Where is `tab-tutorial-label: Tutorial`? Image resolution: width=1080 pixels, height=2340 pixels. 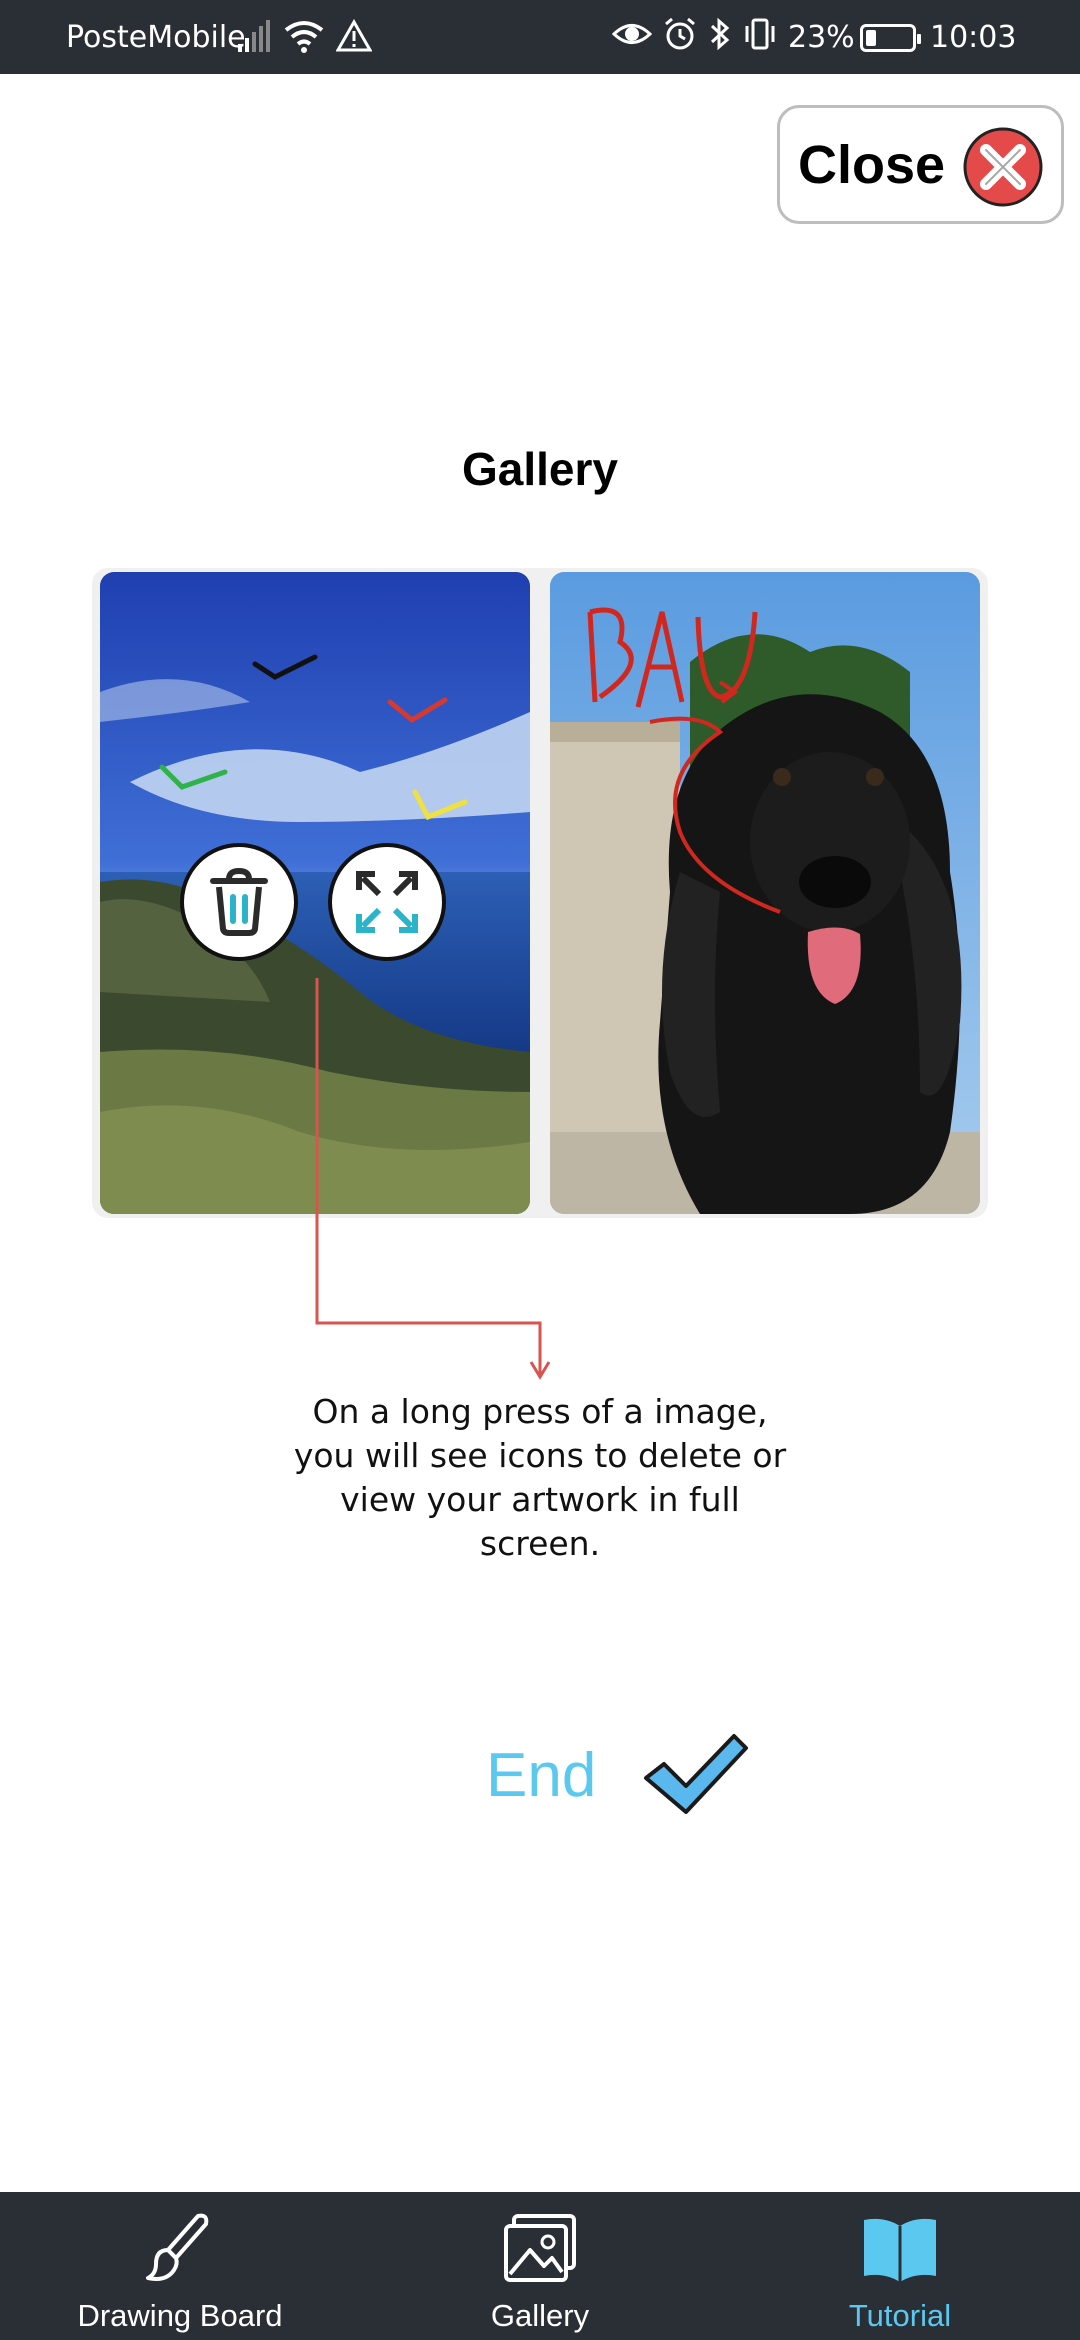
tab-tutorial-label: Tutorial is located at coordinates (900, 2315).